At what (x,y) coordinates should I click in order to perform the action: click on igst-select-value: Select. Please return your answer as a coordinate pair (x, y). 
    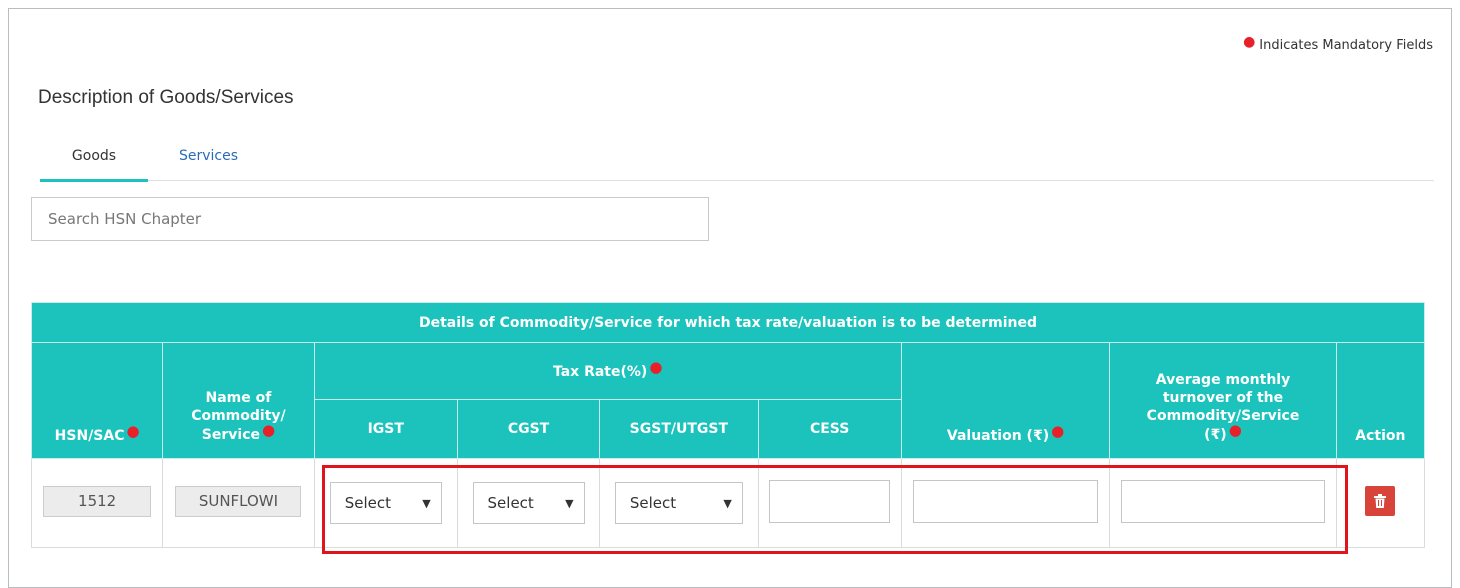
    Looking at the image, I should click on (368, 503).